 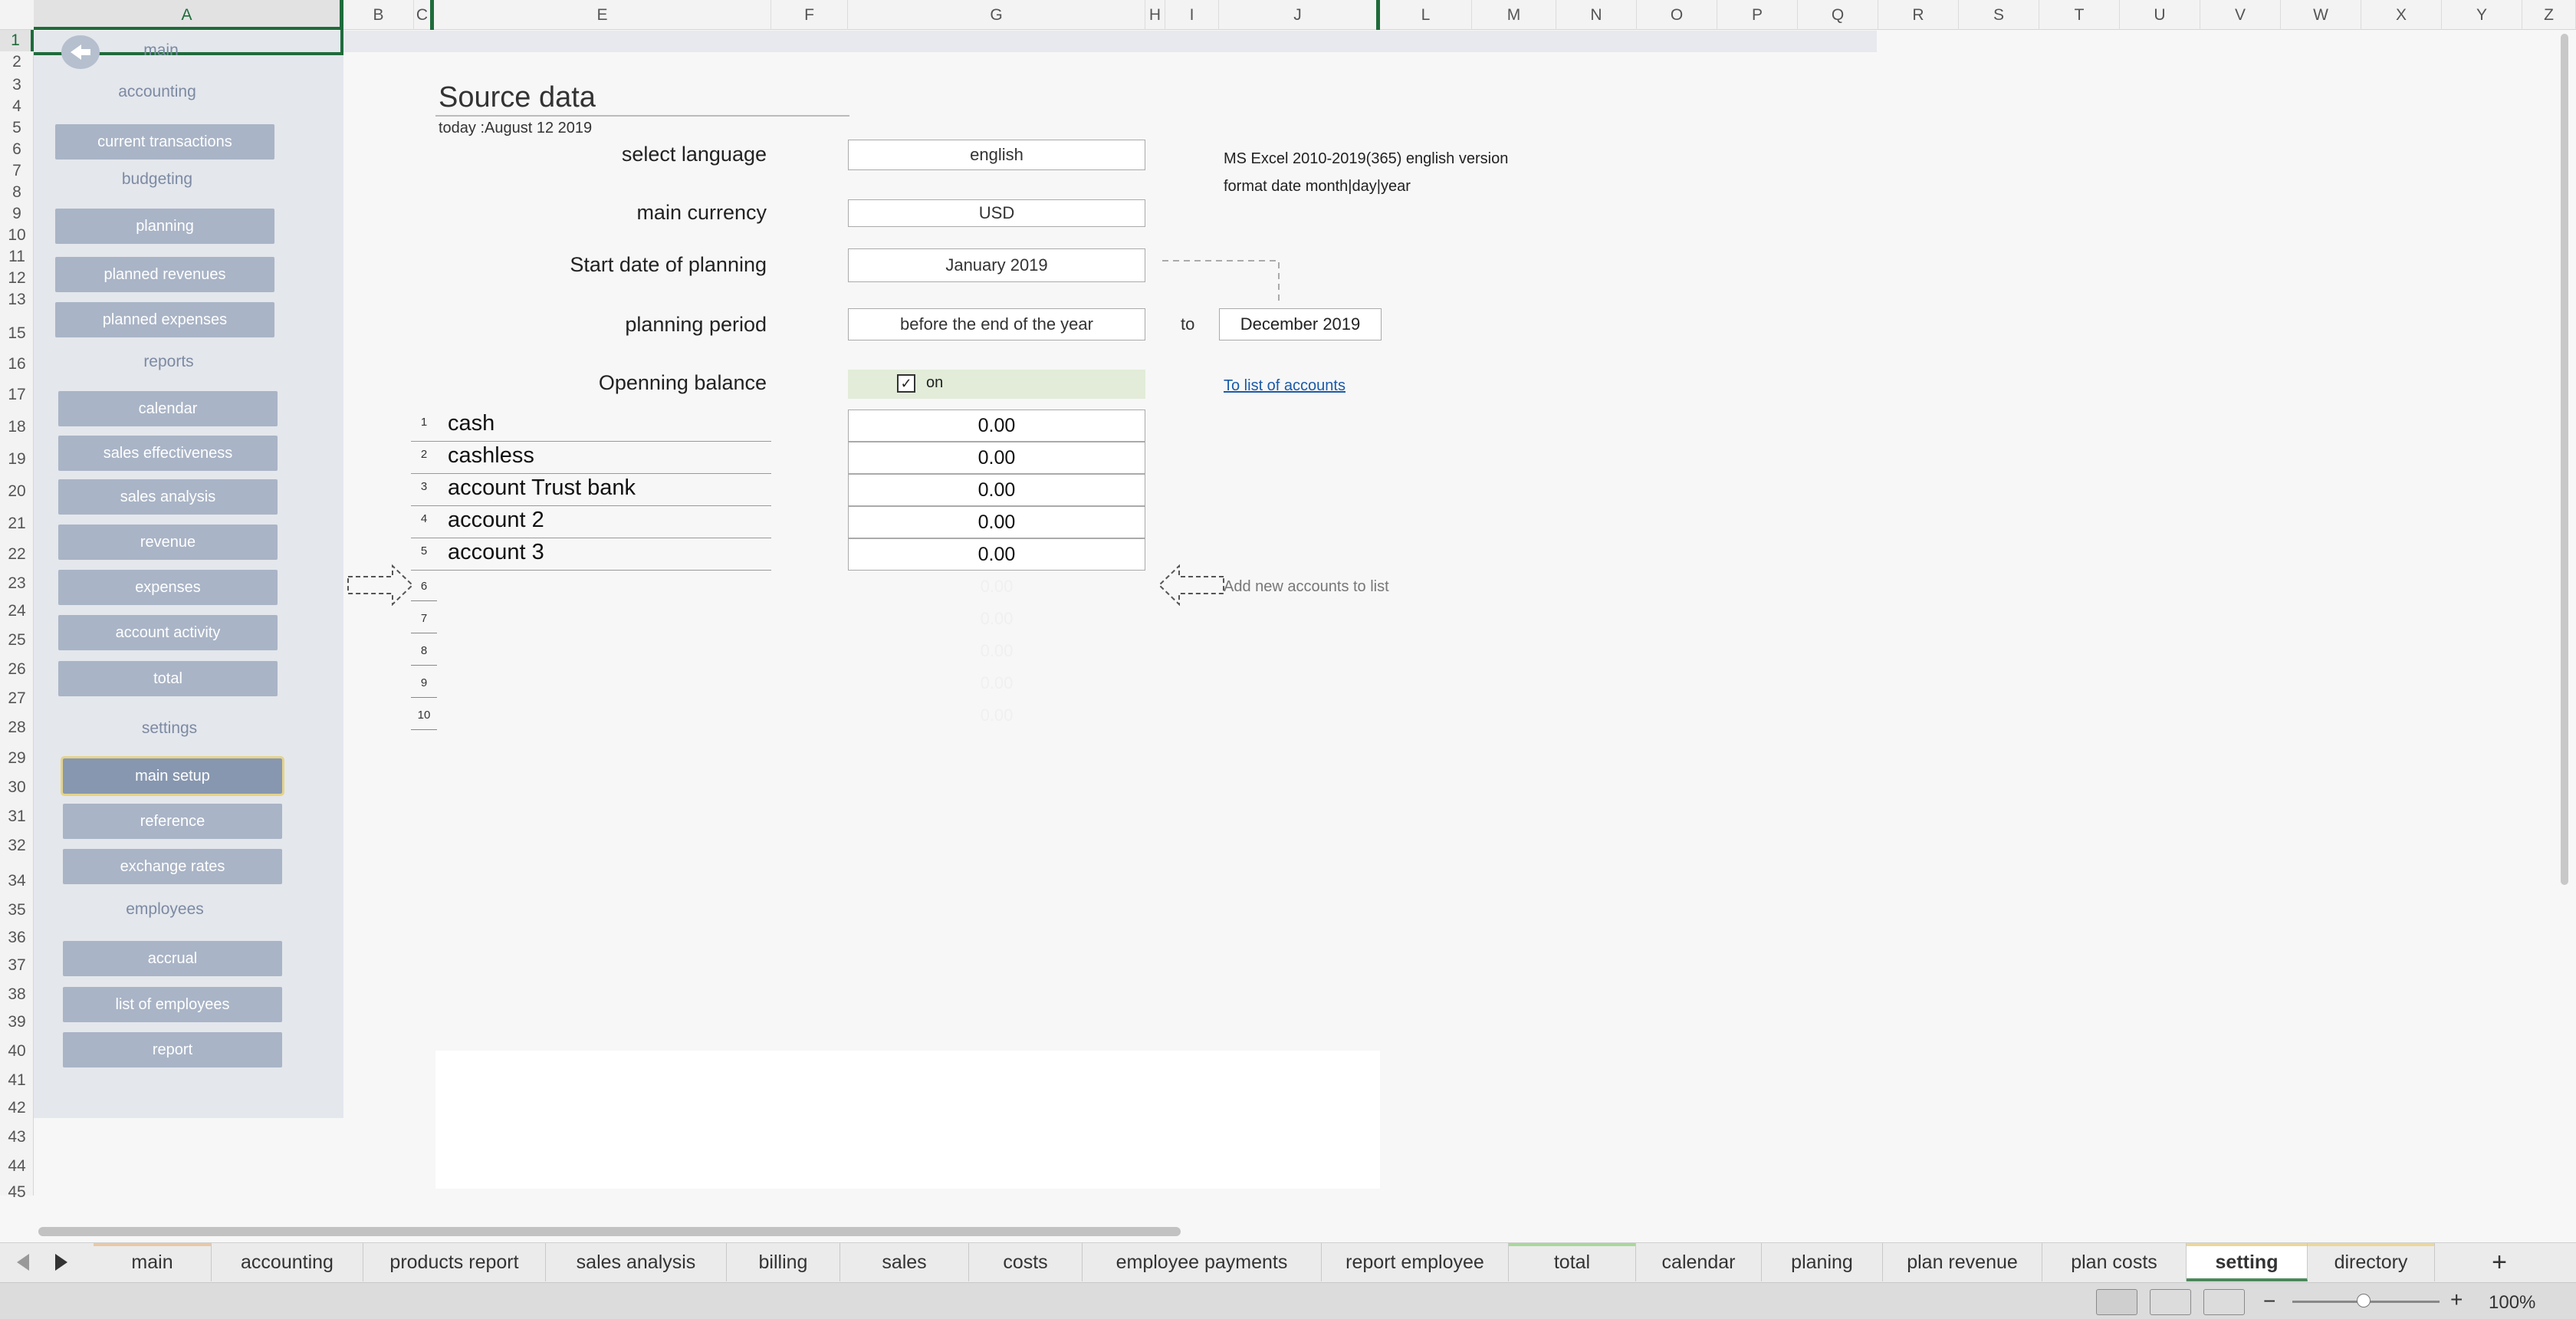 I want to click on row-header: 21, so click(x=17, y=524).